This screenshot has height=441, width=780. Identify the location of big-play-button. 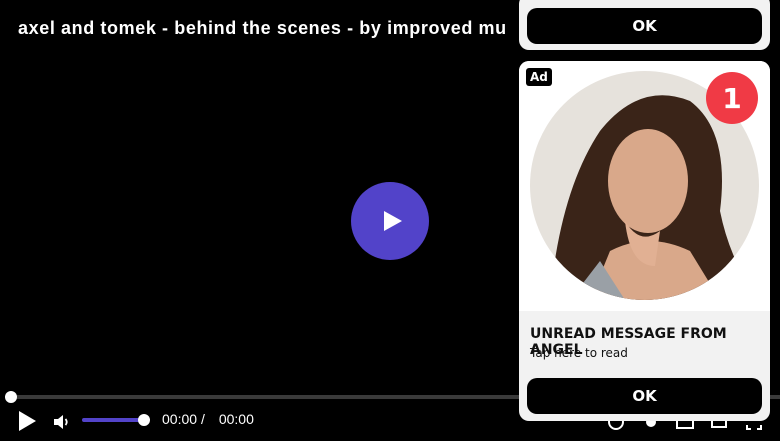
(390, 221).